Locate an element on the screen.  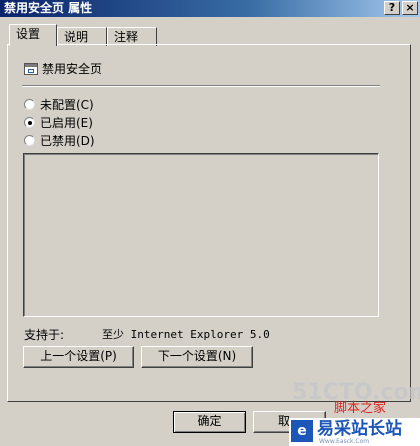
logo-mark-icon: e is located at coordinates (302, 431).